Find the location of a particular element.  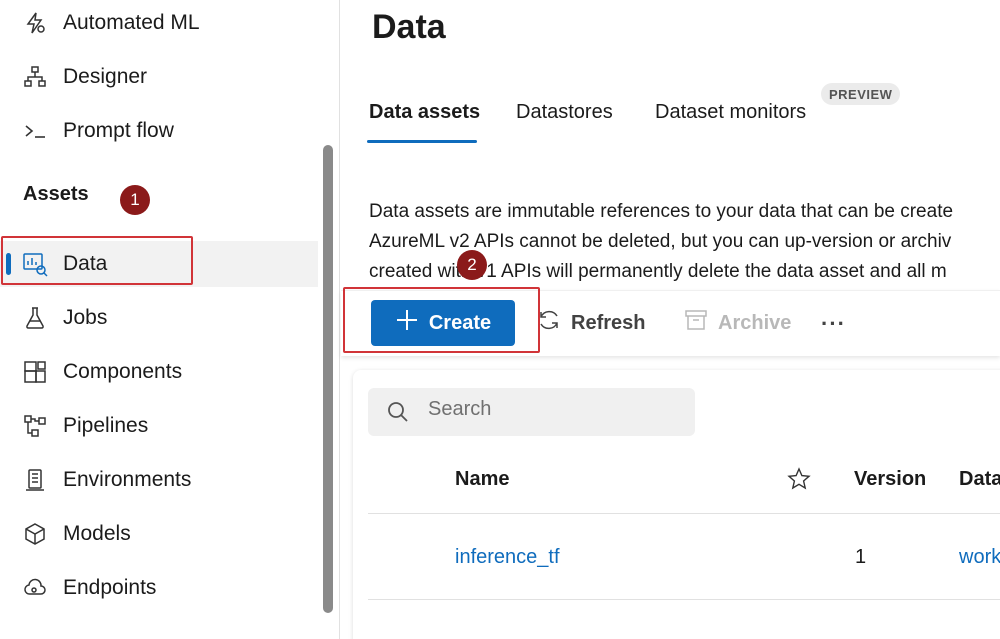

step-badge-2: 2 is located at coordinates (472, 265).